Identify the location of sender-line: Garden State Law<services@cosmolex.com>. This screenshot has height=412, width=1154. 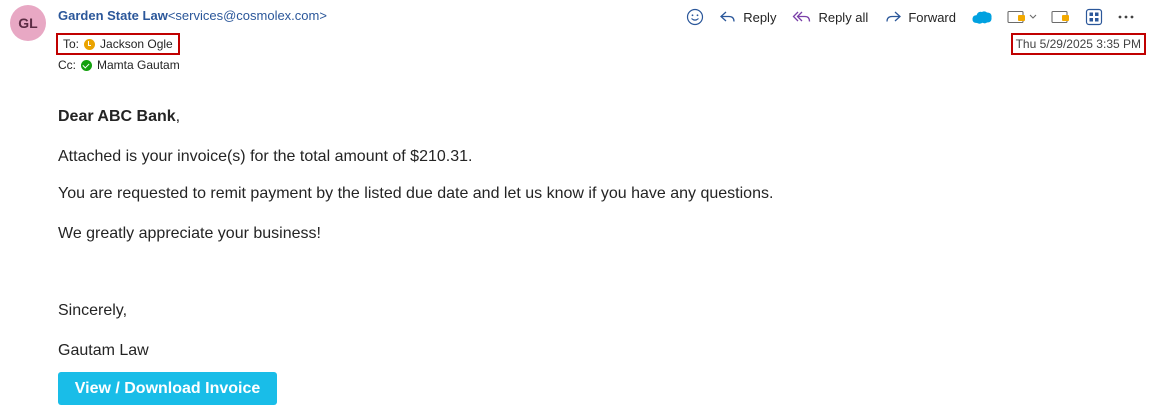
(192, 15).